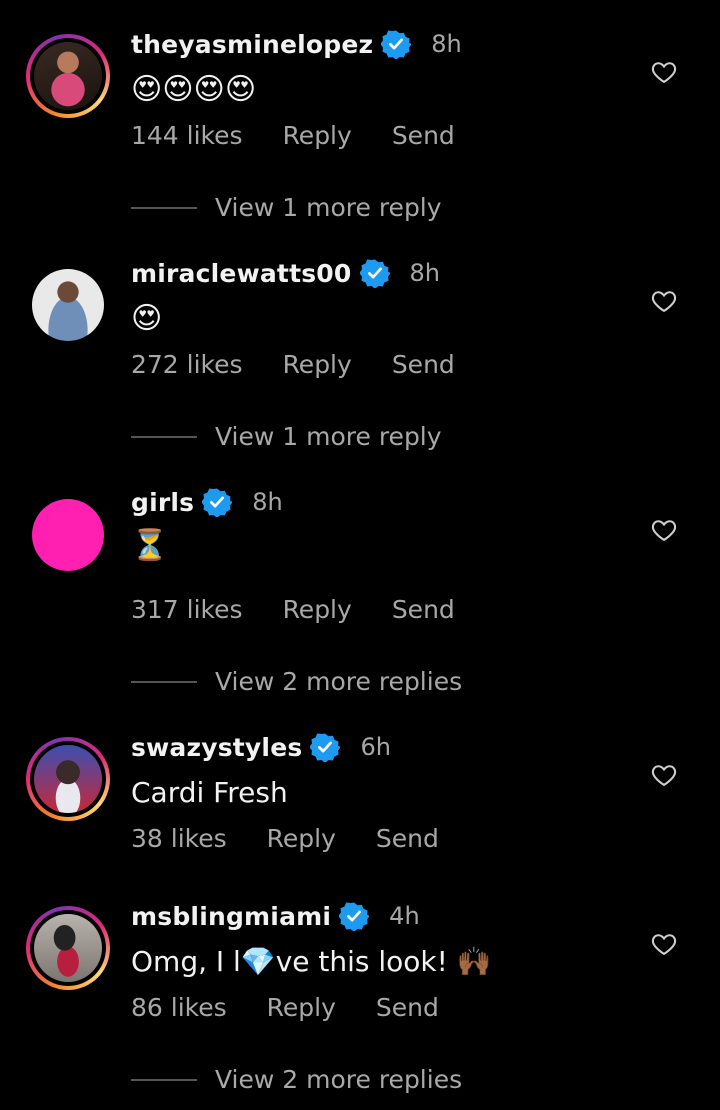  Describe the element at coordinates (404, 916) in the screenshot. I see `comment-time: 4h` at that location.